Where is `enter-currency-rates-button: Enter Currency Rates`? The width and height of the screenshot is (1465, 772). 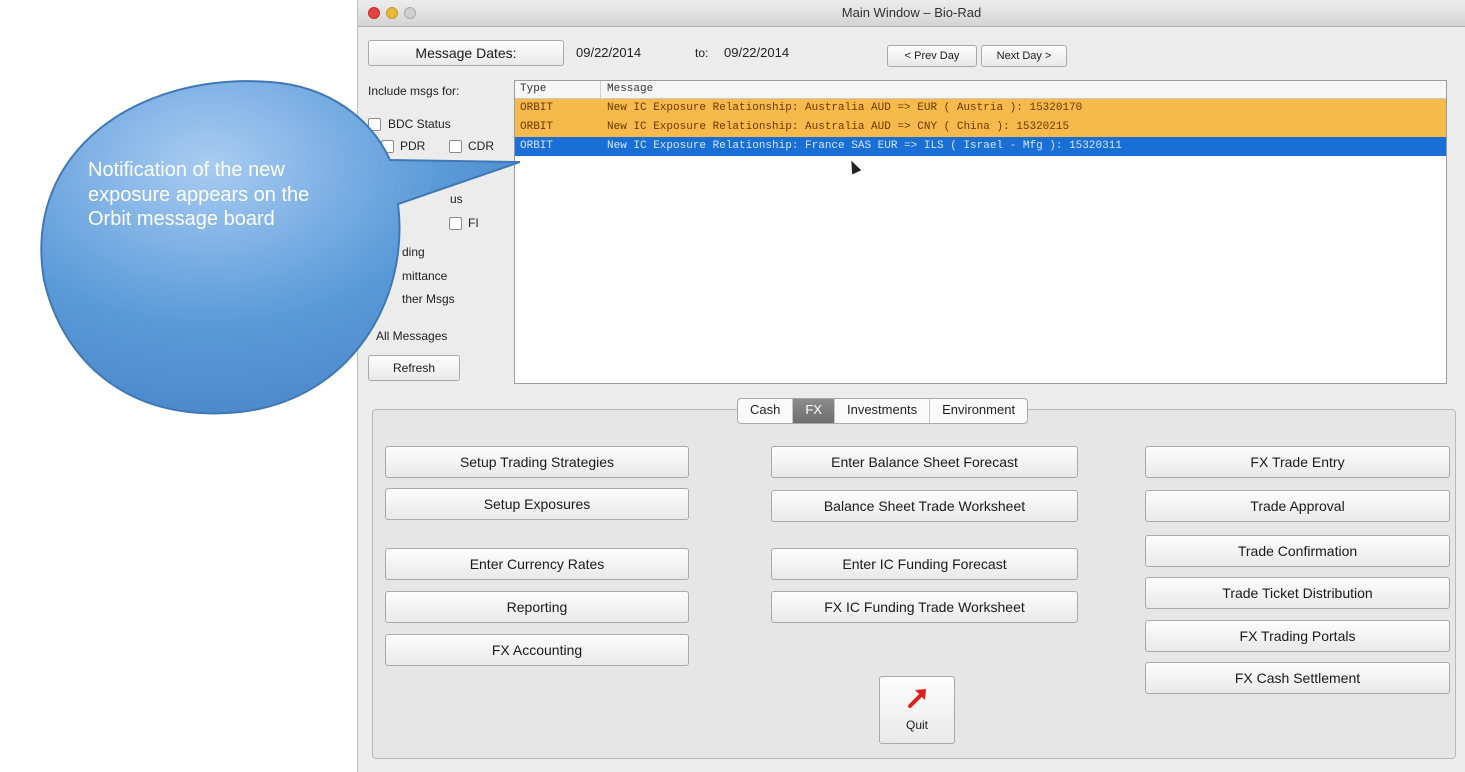 enter-currency-rates-button: Enter Currency Rates is located at coordinates (537, 564).